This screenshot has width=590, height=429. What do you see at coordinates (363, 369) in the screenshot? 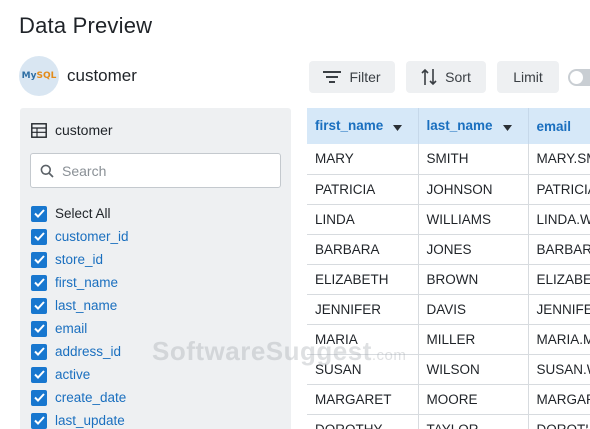
I see `table-cell: SUSAN` at bounding box center [363, 369].